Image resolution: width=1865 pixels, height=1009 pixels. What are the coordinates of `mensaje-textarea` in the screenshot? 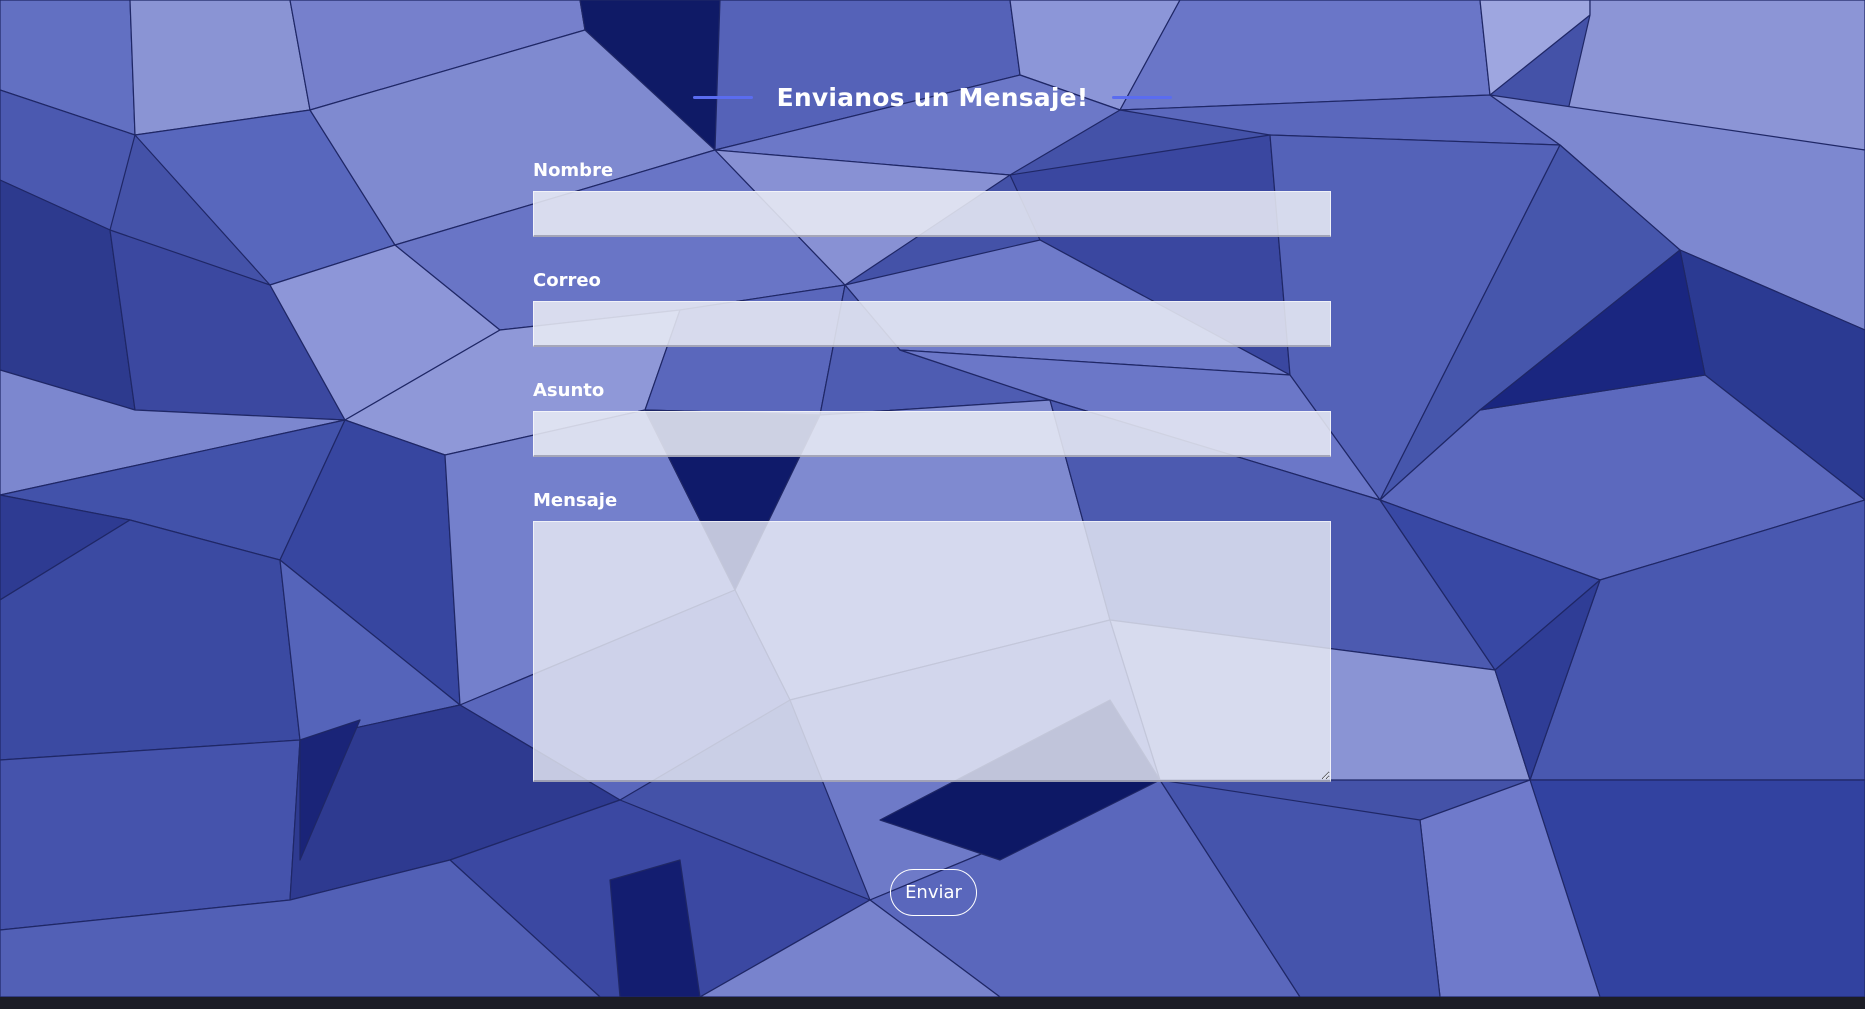 It's located at (932, 651).